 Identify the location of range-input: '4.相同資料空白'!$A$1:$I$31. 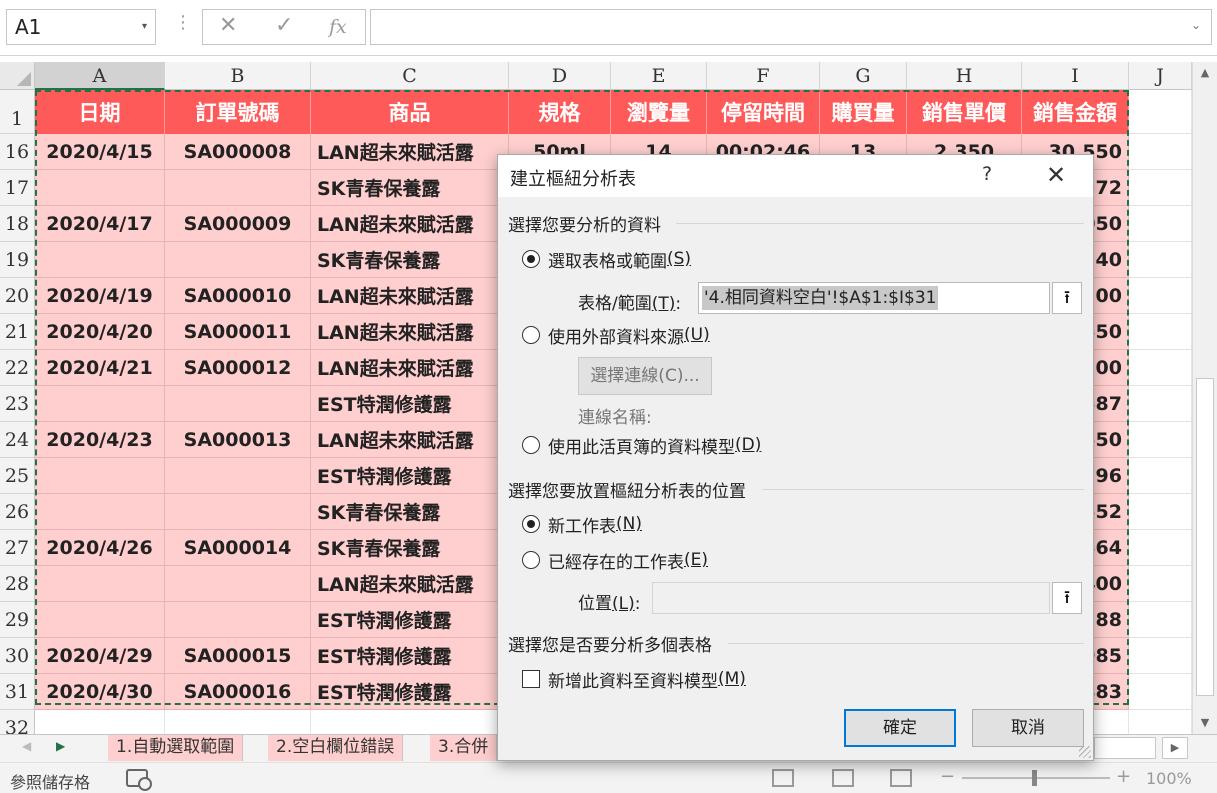
(874, 298).